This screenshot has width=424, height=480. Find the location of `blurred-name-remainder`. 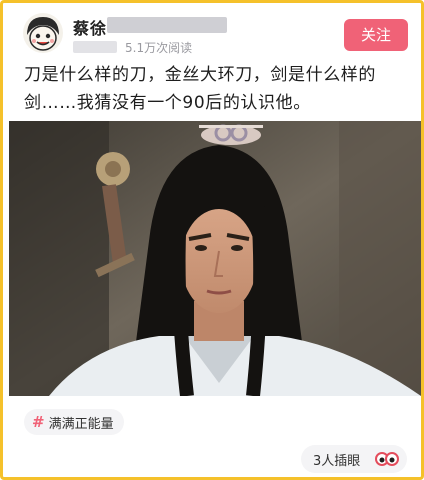

blurred-name-remainder is located at coordinates (167, 25).